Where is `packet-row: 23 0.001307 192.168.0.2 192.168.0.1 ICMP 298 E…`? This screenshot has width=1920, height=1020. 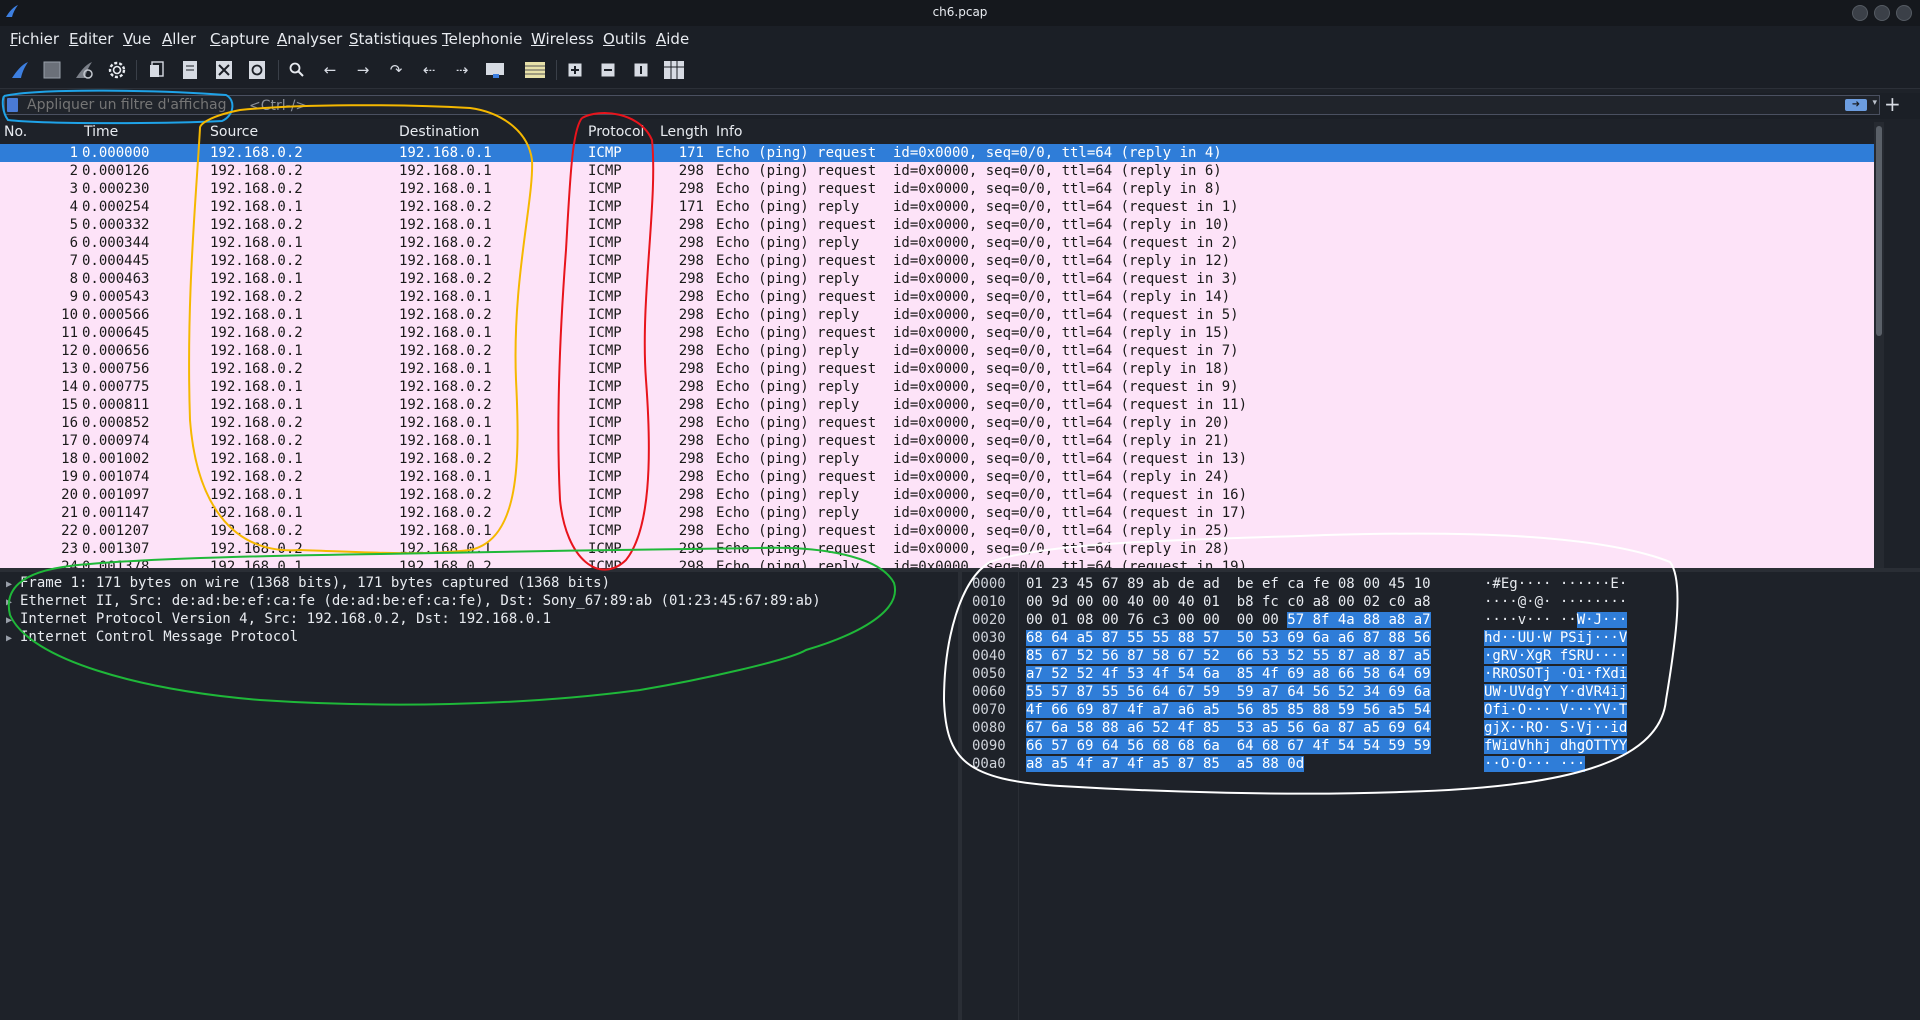
packet-row: 23 0.001307 192.168.0.2 192.168.0.1 ICMP 298 E… is located at coordinates (937, 549).